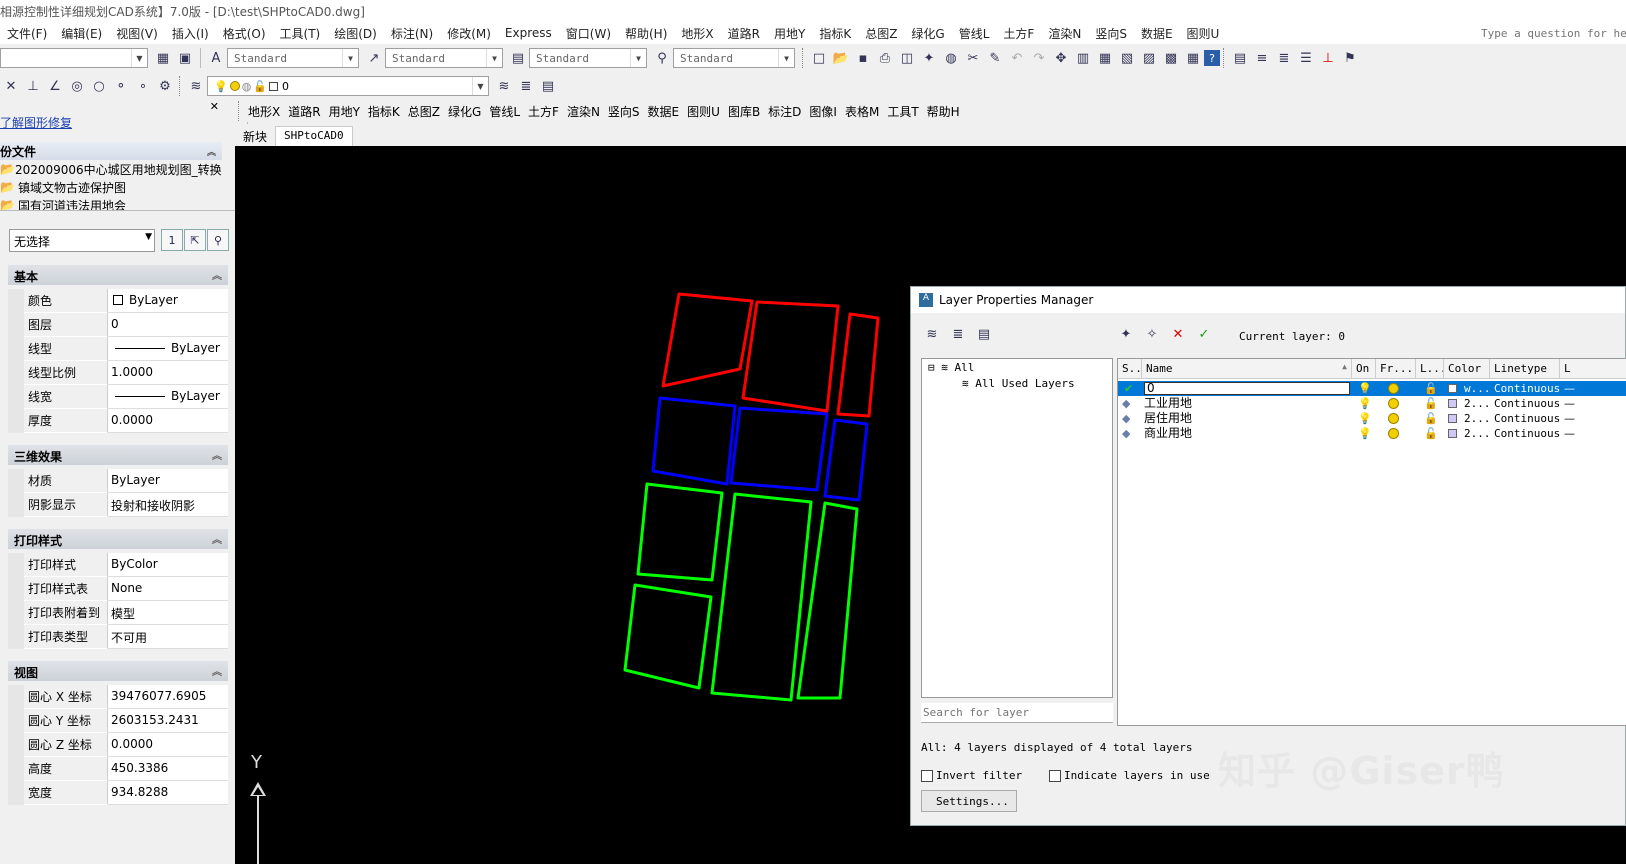 The image size is (1626, 864). What do you see at coordinates (143, 86) in the screenshot?
I see `point-icon: ∘` at bounding box center [143, 86].